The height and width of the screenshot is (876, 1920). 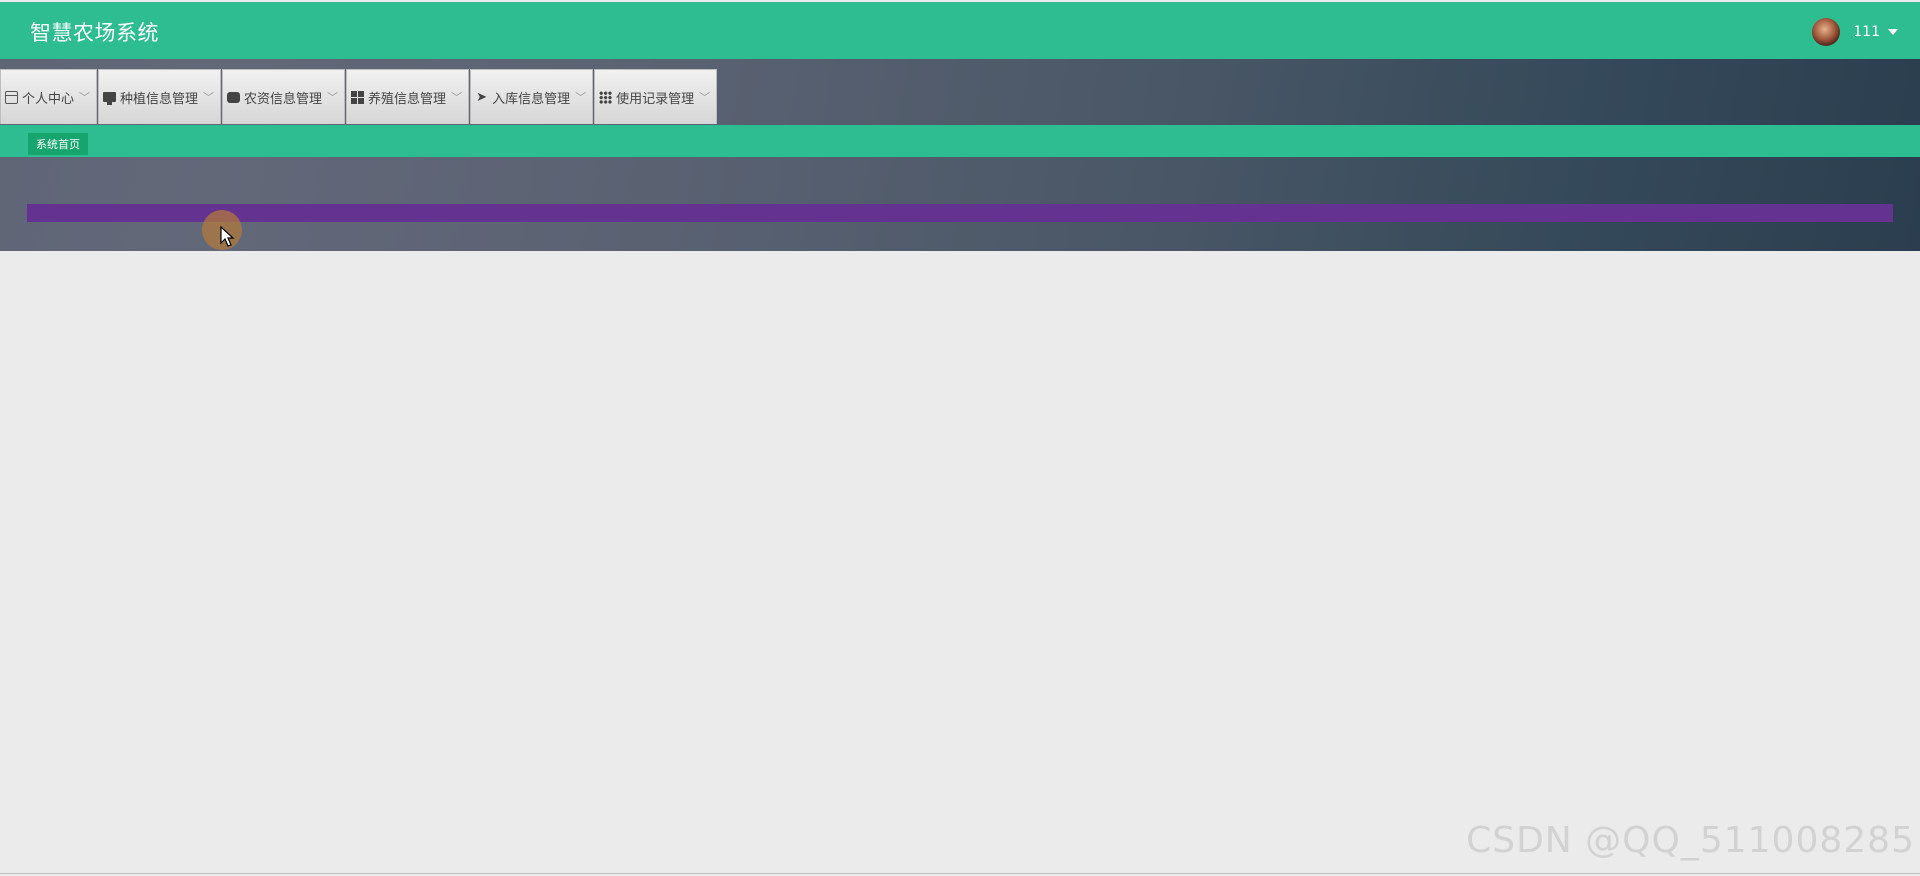 I want to click on nav-item-label: 农资信息管理, so click(x=283, y=99).